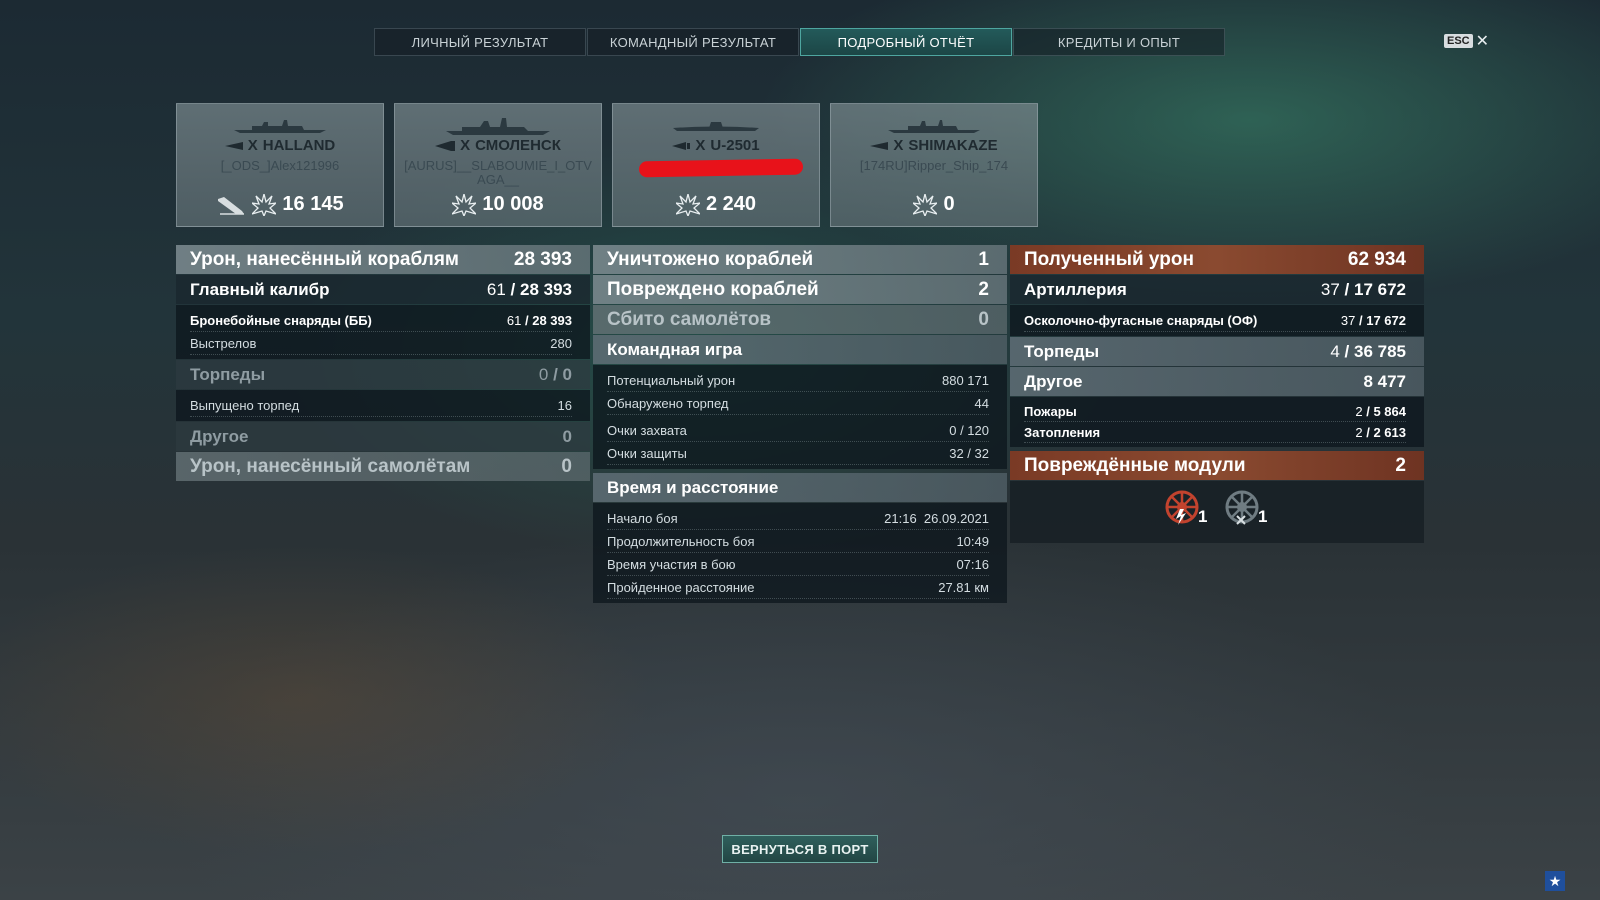 This screenshot has width=1600, height=900. Describe the element at coordinates (798, 403) in the screenshot. I see `spotted-torpedoes-line: Обнаружено торпед 44` at that location.